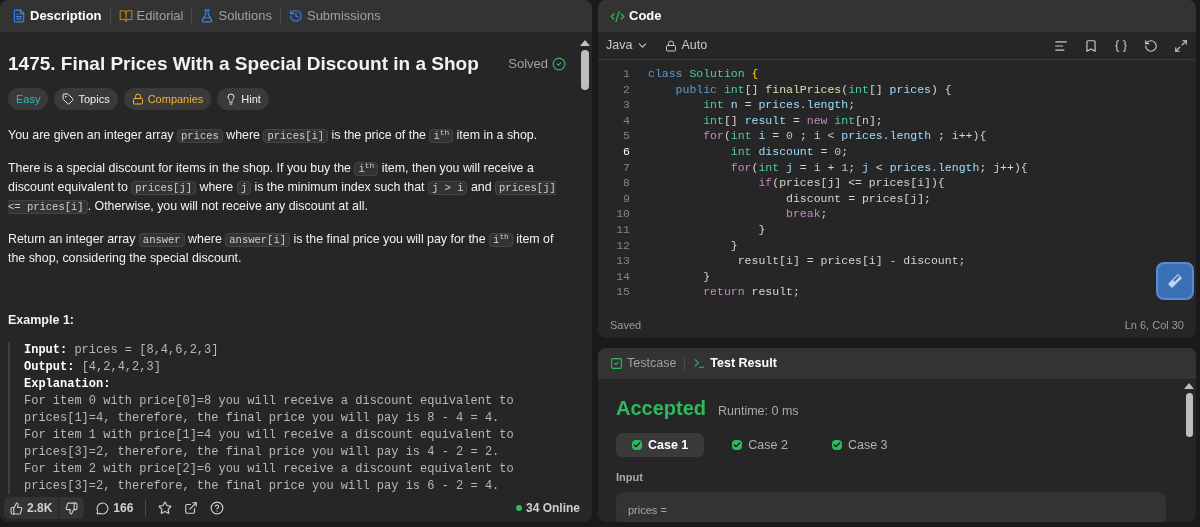 The height and width of the screenshot is (527, 1200). Describe the element at coordinates (813, 89) in the screenshot. I see `code-line: public int[] finalPrices(int[] prices) {` at that location.